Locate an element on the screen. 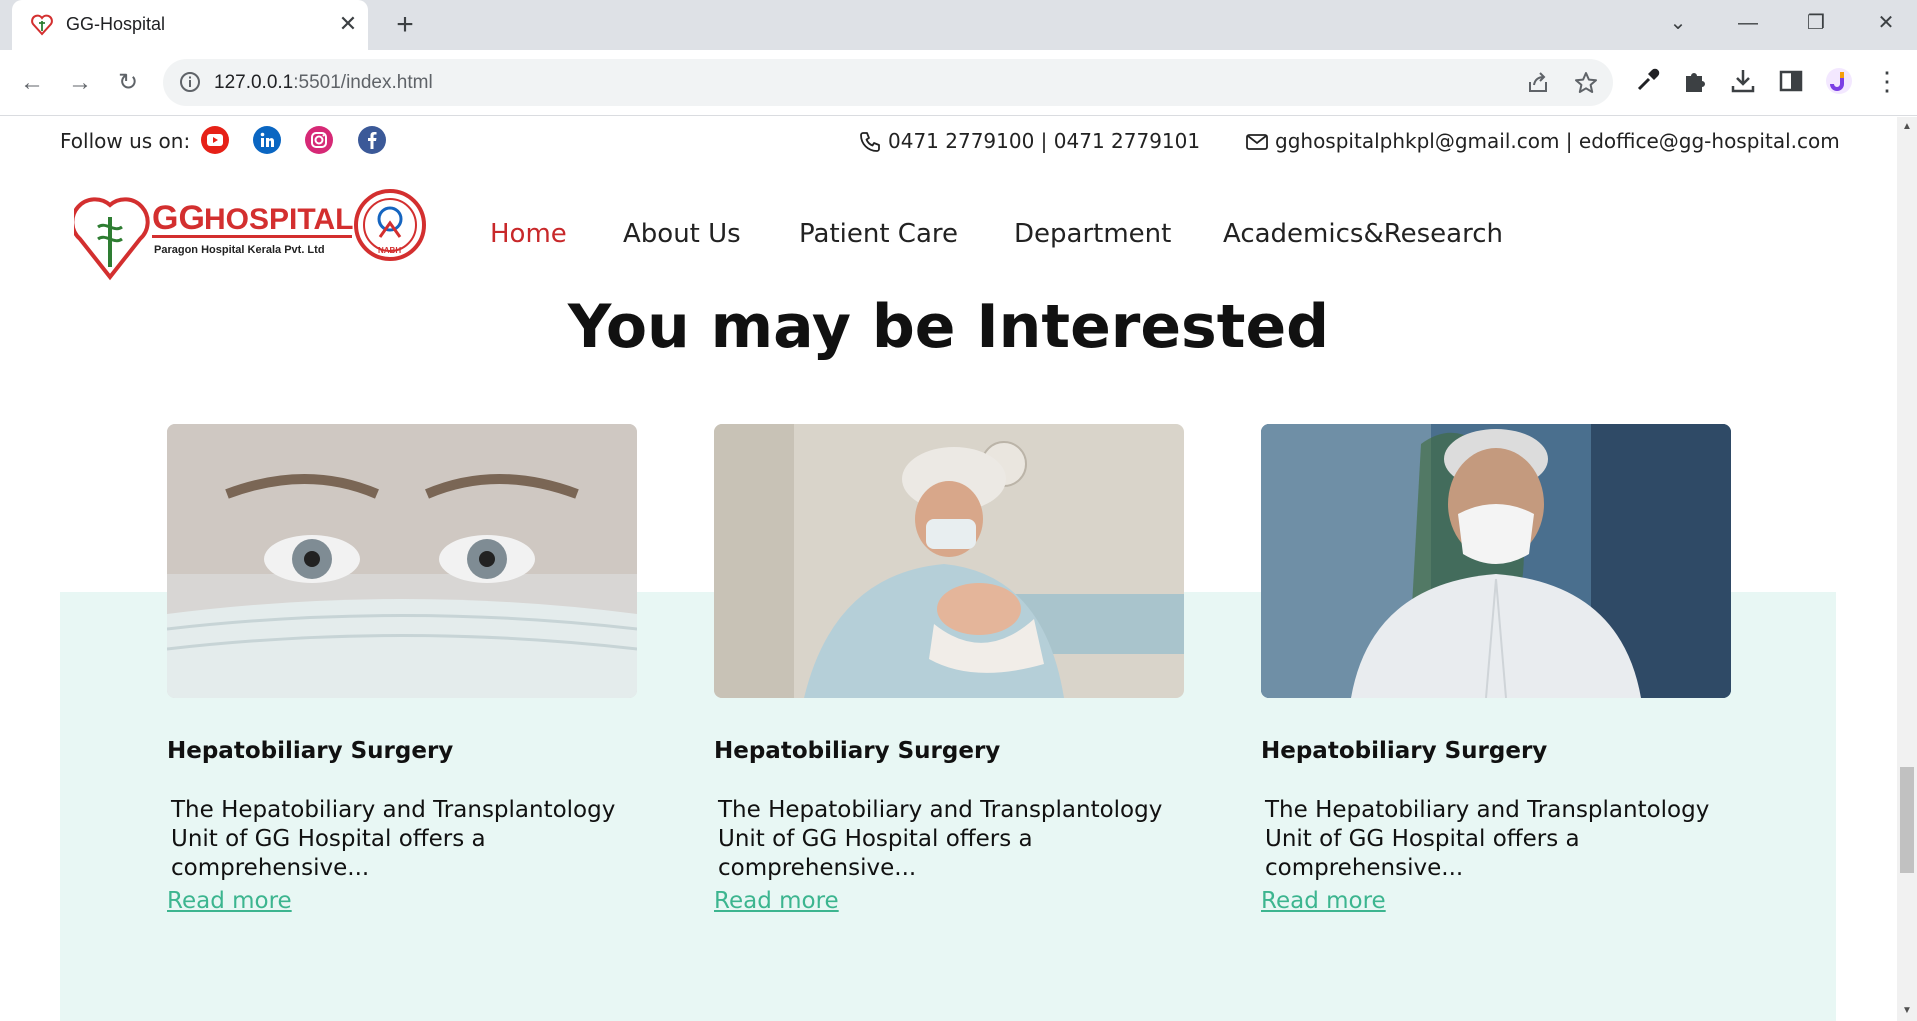  address-bar: 127.0.0.1:5501/index.html is located at coordinates (888, 82).